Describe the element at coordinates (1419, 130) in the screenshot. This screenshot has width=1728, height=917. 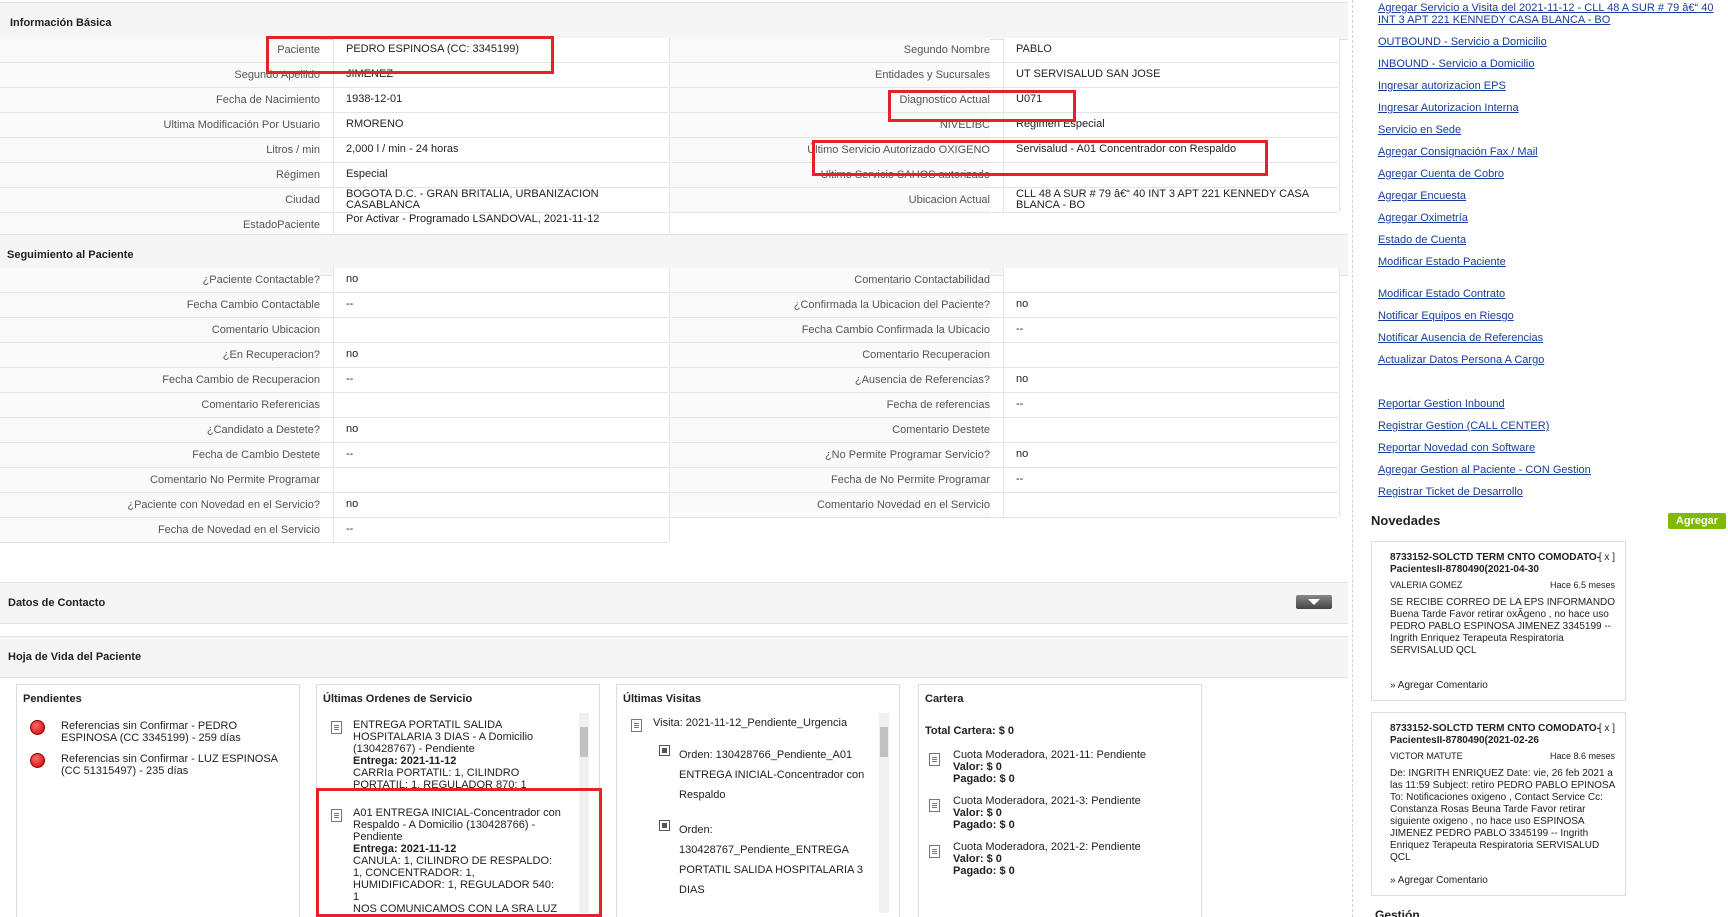
I see `sidebar-action-link: Servicio en Sede` at that location.